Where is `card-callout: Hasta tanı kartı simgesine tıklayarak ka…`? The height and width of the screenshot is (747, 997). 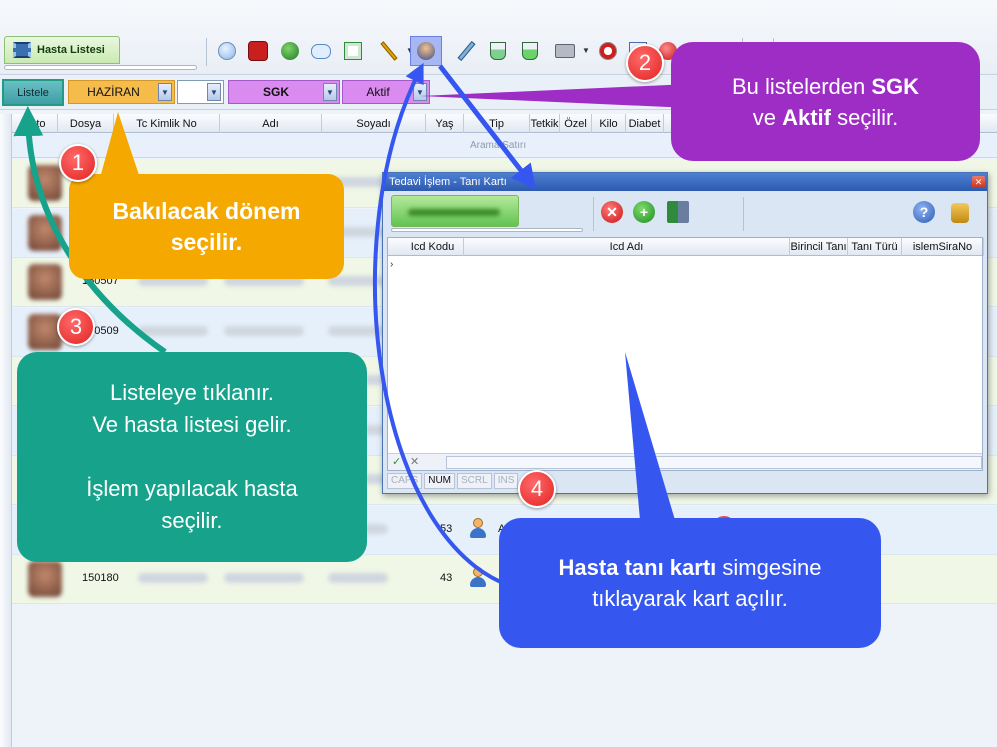 card-callout: Hasta tanı kartı simgesine tıklayarak ka… is located at coordinates (690, 583).